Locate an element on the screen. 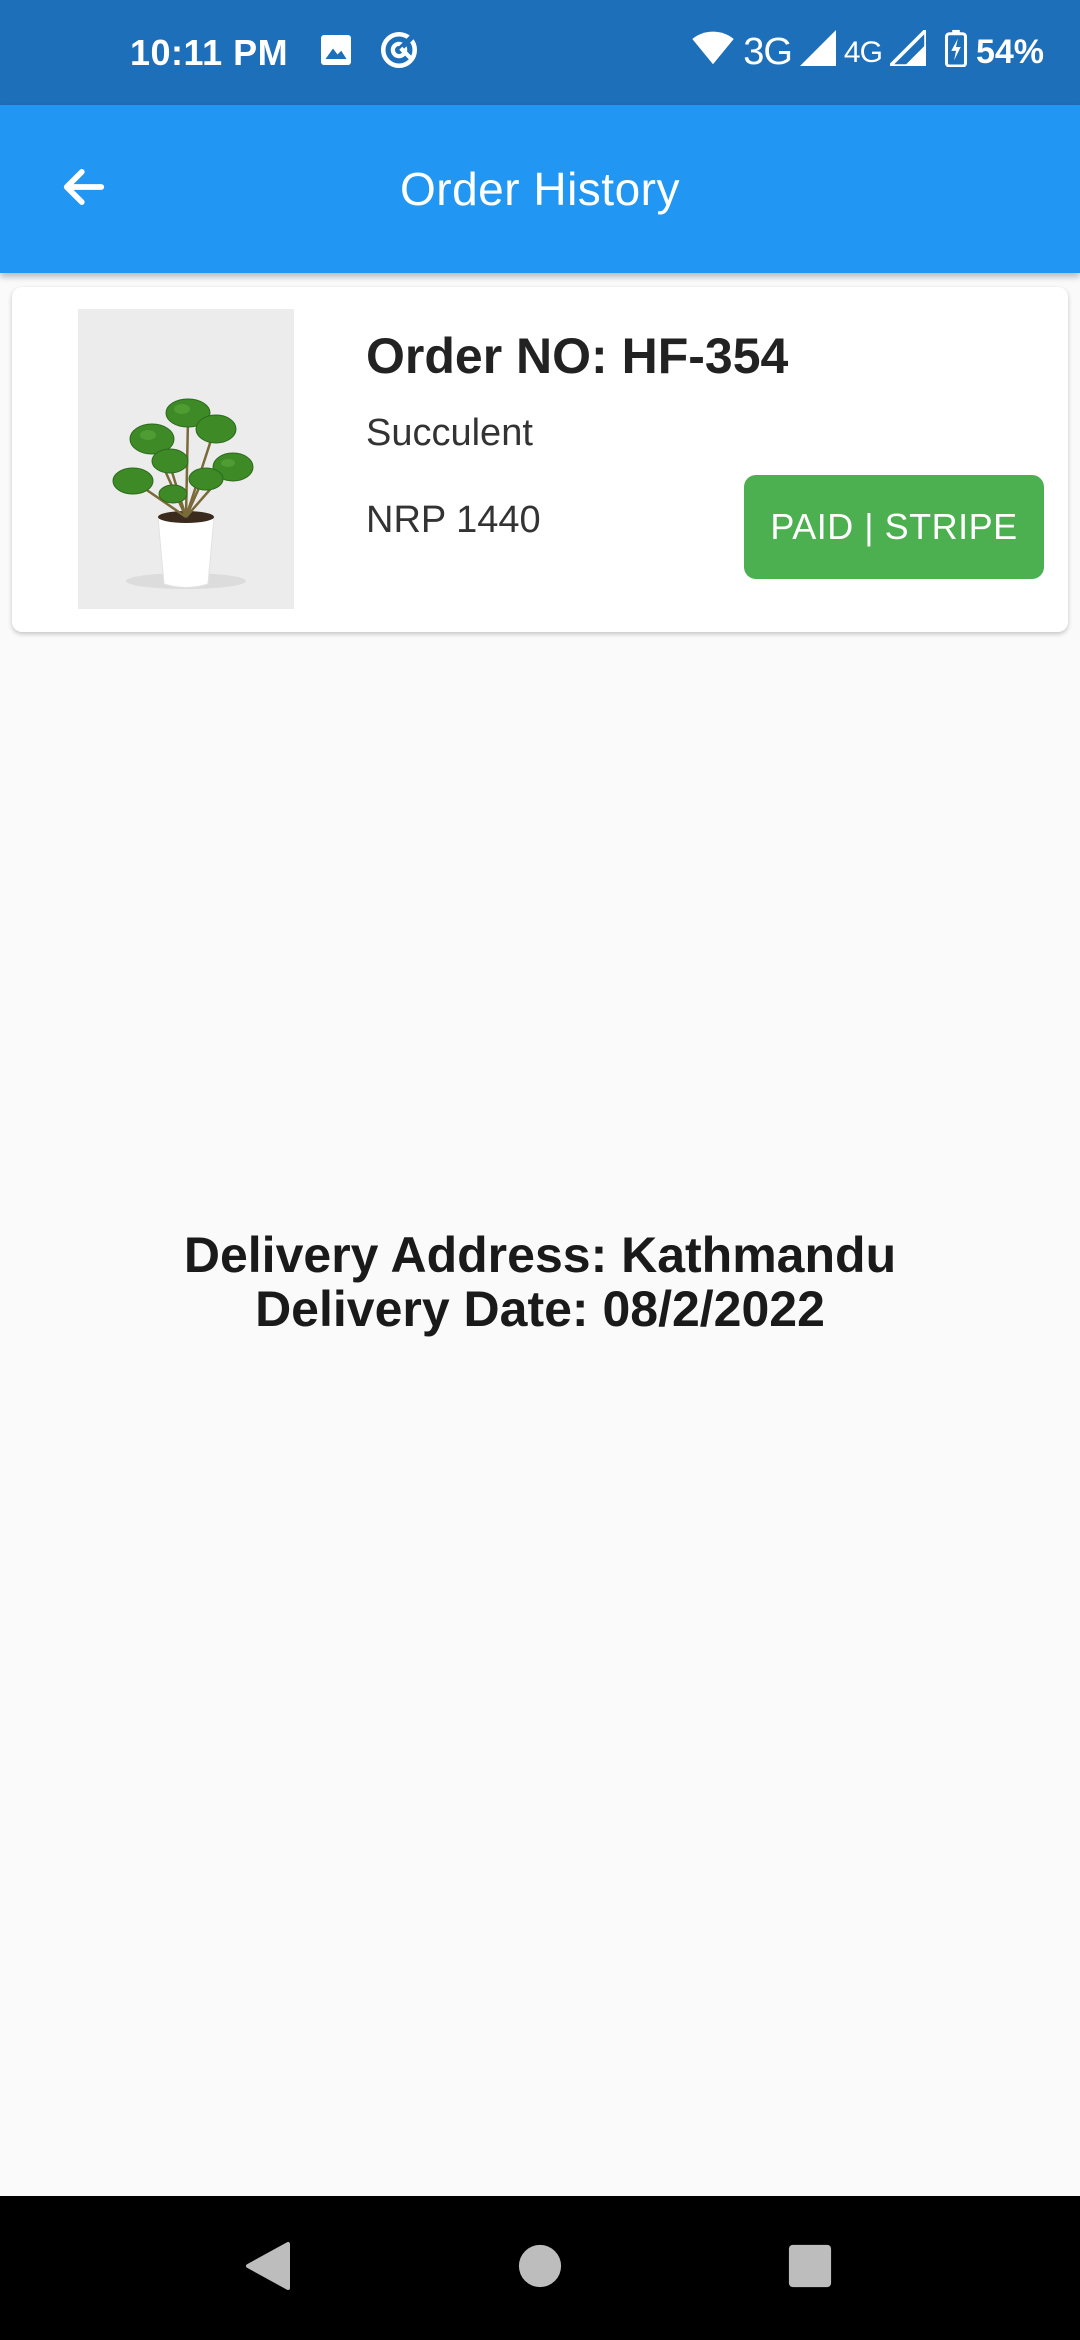 This screenshot has width=1080, height=2340. status-bar: 10:11 PM 3G 4G 54% is located at coordinates (540, 52).